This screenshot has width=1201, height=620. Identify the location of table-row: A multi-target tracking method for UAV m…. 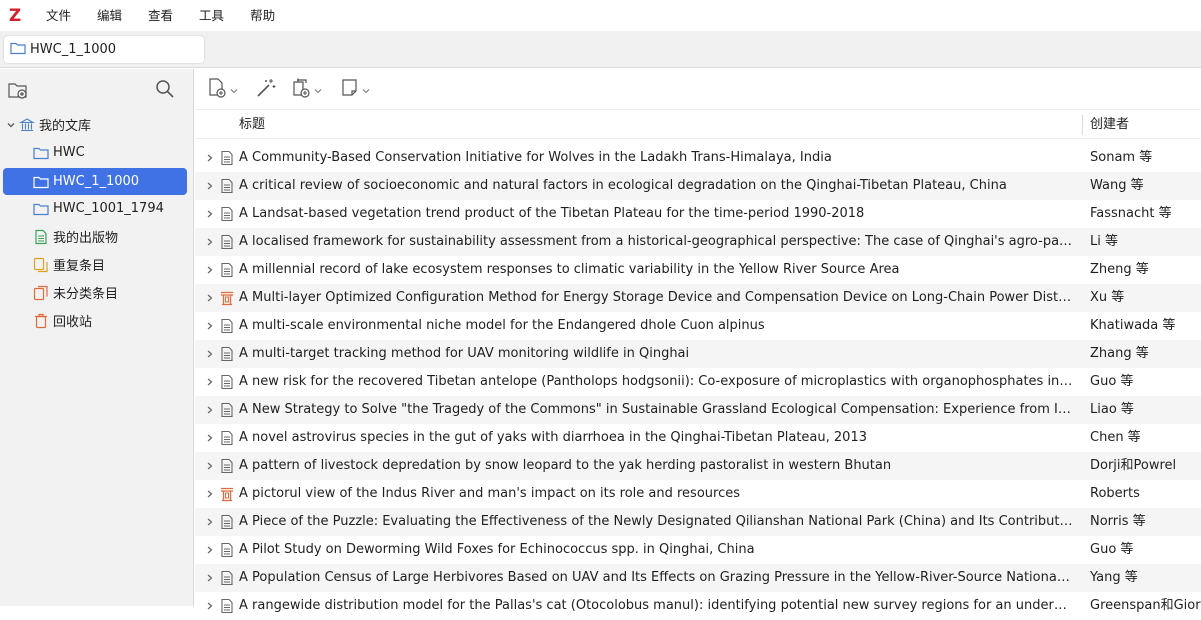
(698, 354).